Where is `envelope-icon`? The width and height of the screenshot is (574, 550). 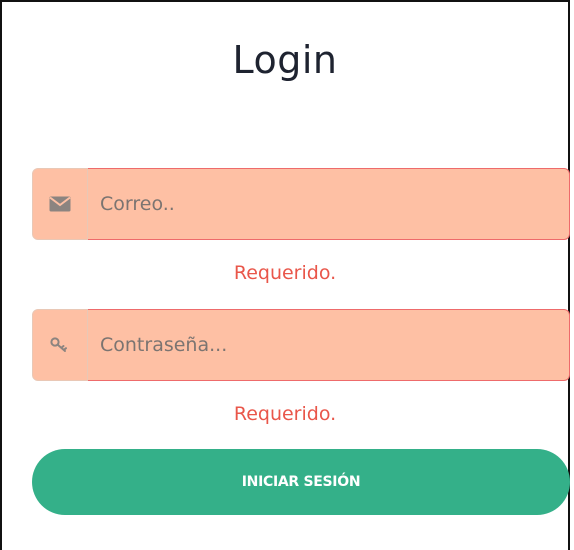 envelope-icon is located at coordinates (60, 204).